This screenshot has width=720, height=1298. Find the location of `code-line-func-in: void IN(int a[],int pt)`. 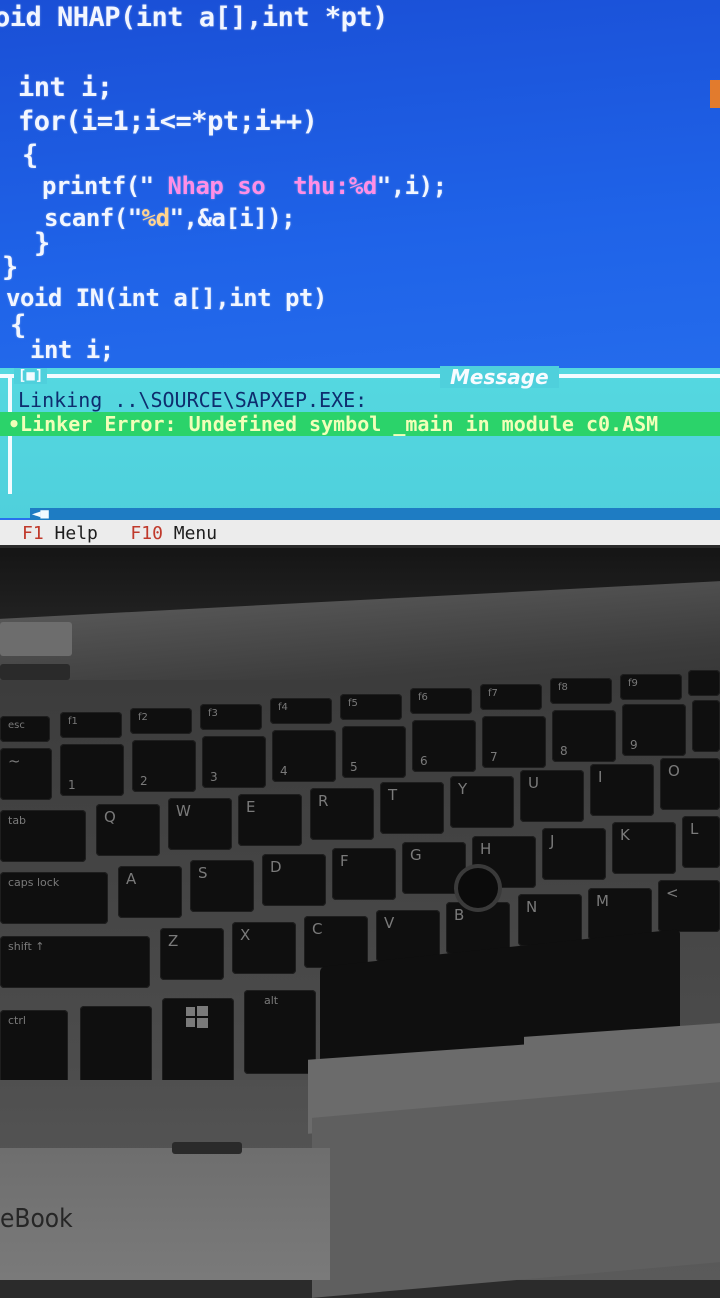

code-line-func-in: void IN(int a[],int pt) is located at coordinates (166, 298).